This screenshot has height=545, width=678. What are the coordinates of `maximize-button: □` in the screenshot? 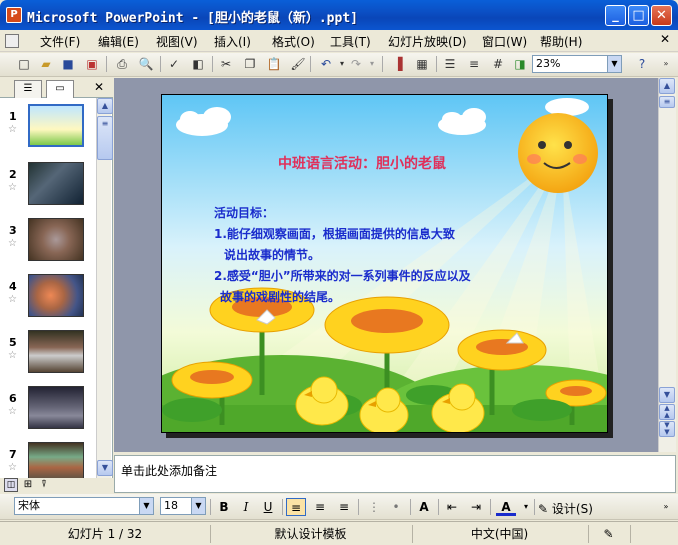 It's located at (638, 15).